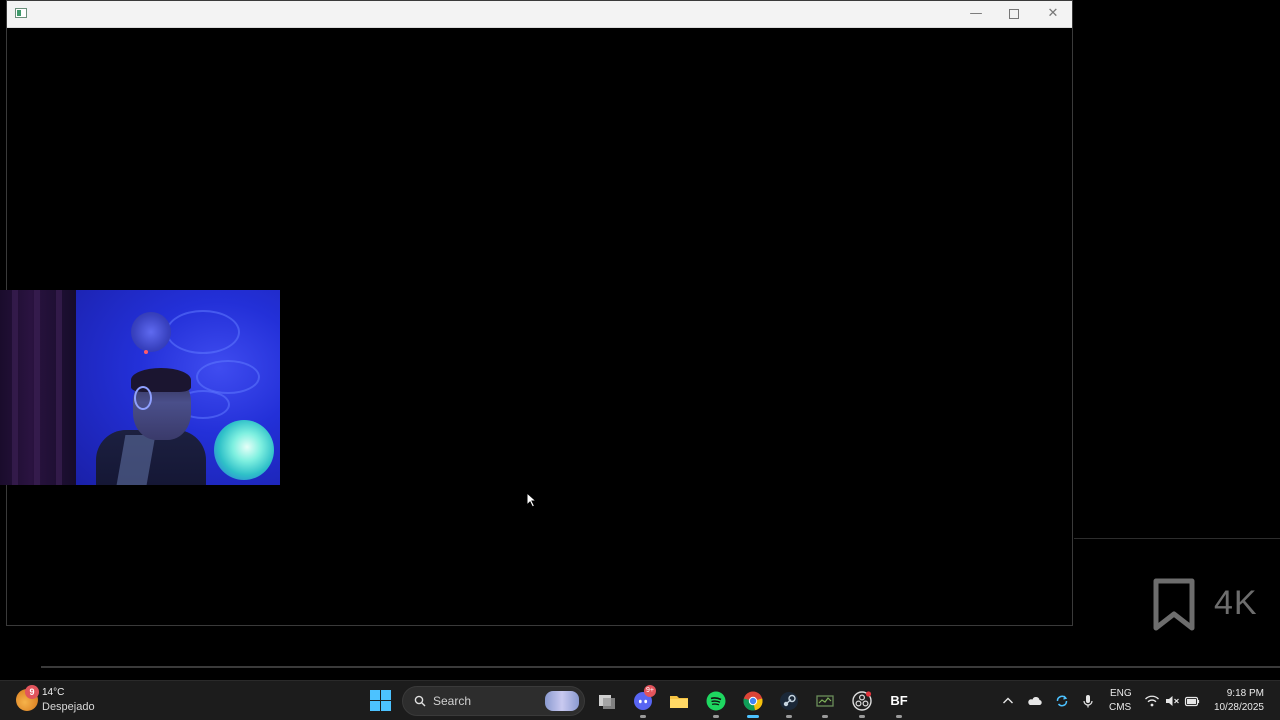 This screenshot has height=720, width=1280. What do you see at coordinates (1192, 701) in the screenshot?
I see `battery-icon` at bounding box center [1192, 701].